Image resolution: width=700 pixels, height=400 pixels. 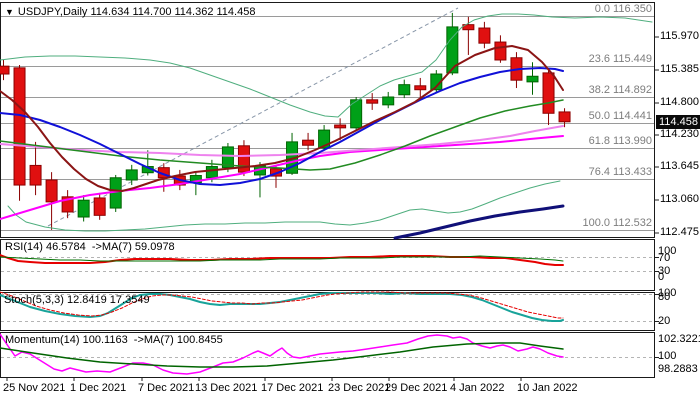 I want to click on date-label: 4 Jan 2022, so click(x=477, y=388).